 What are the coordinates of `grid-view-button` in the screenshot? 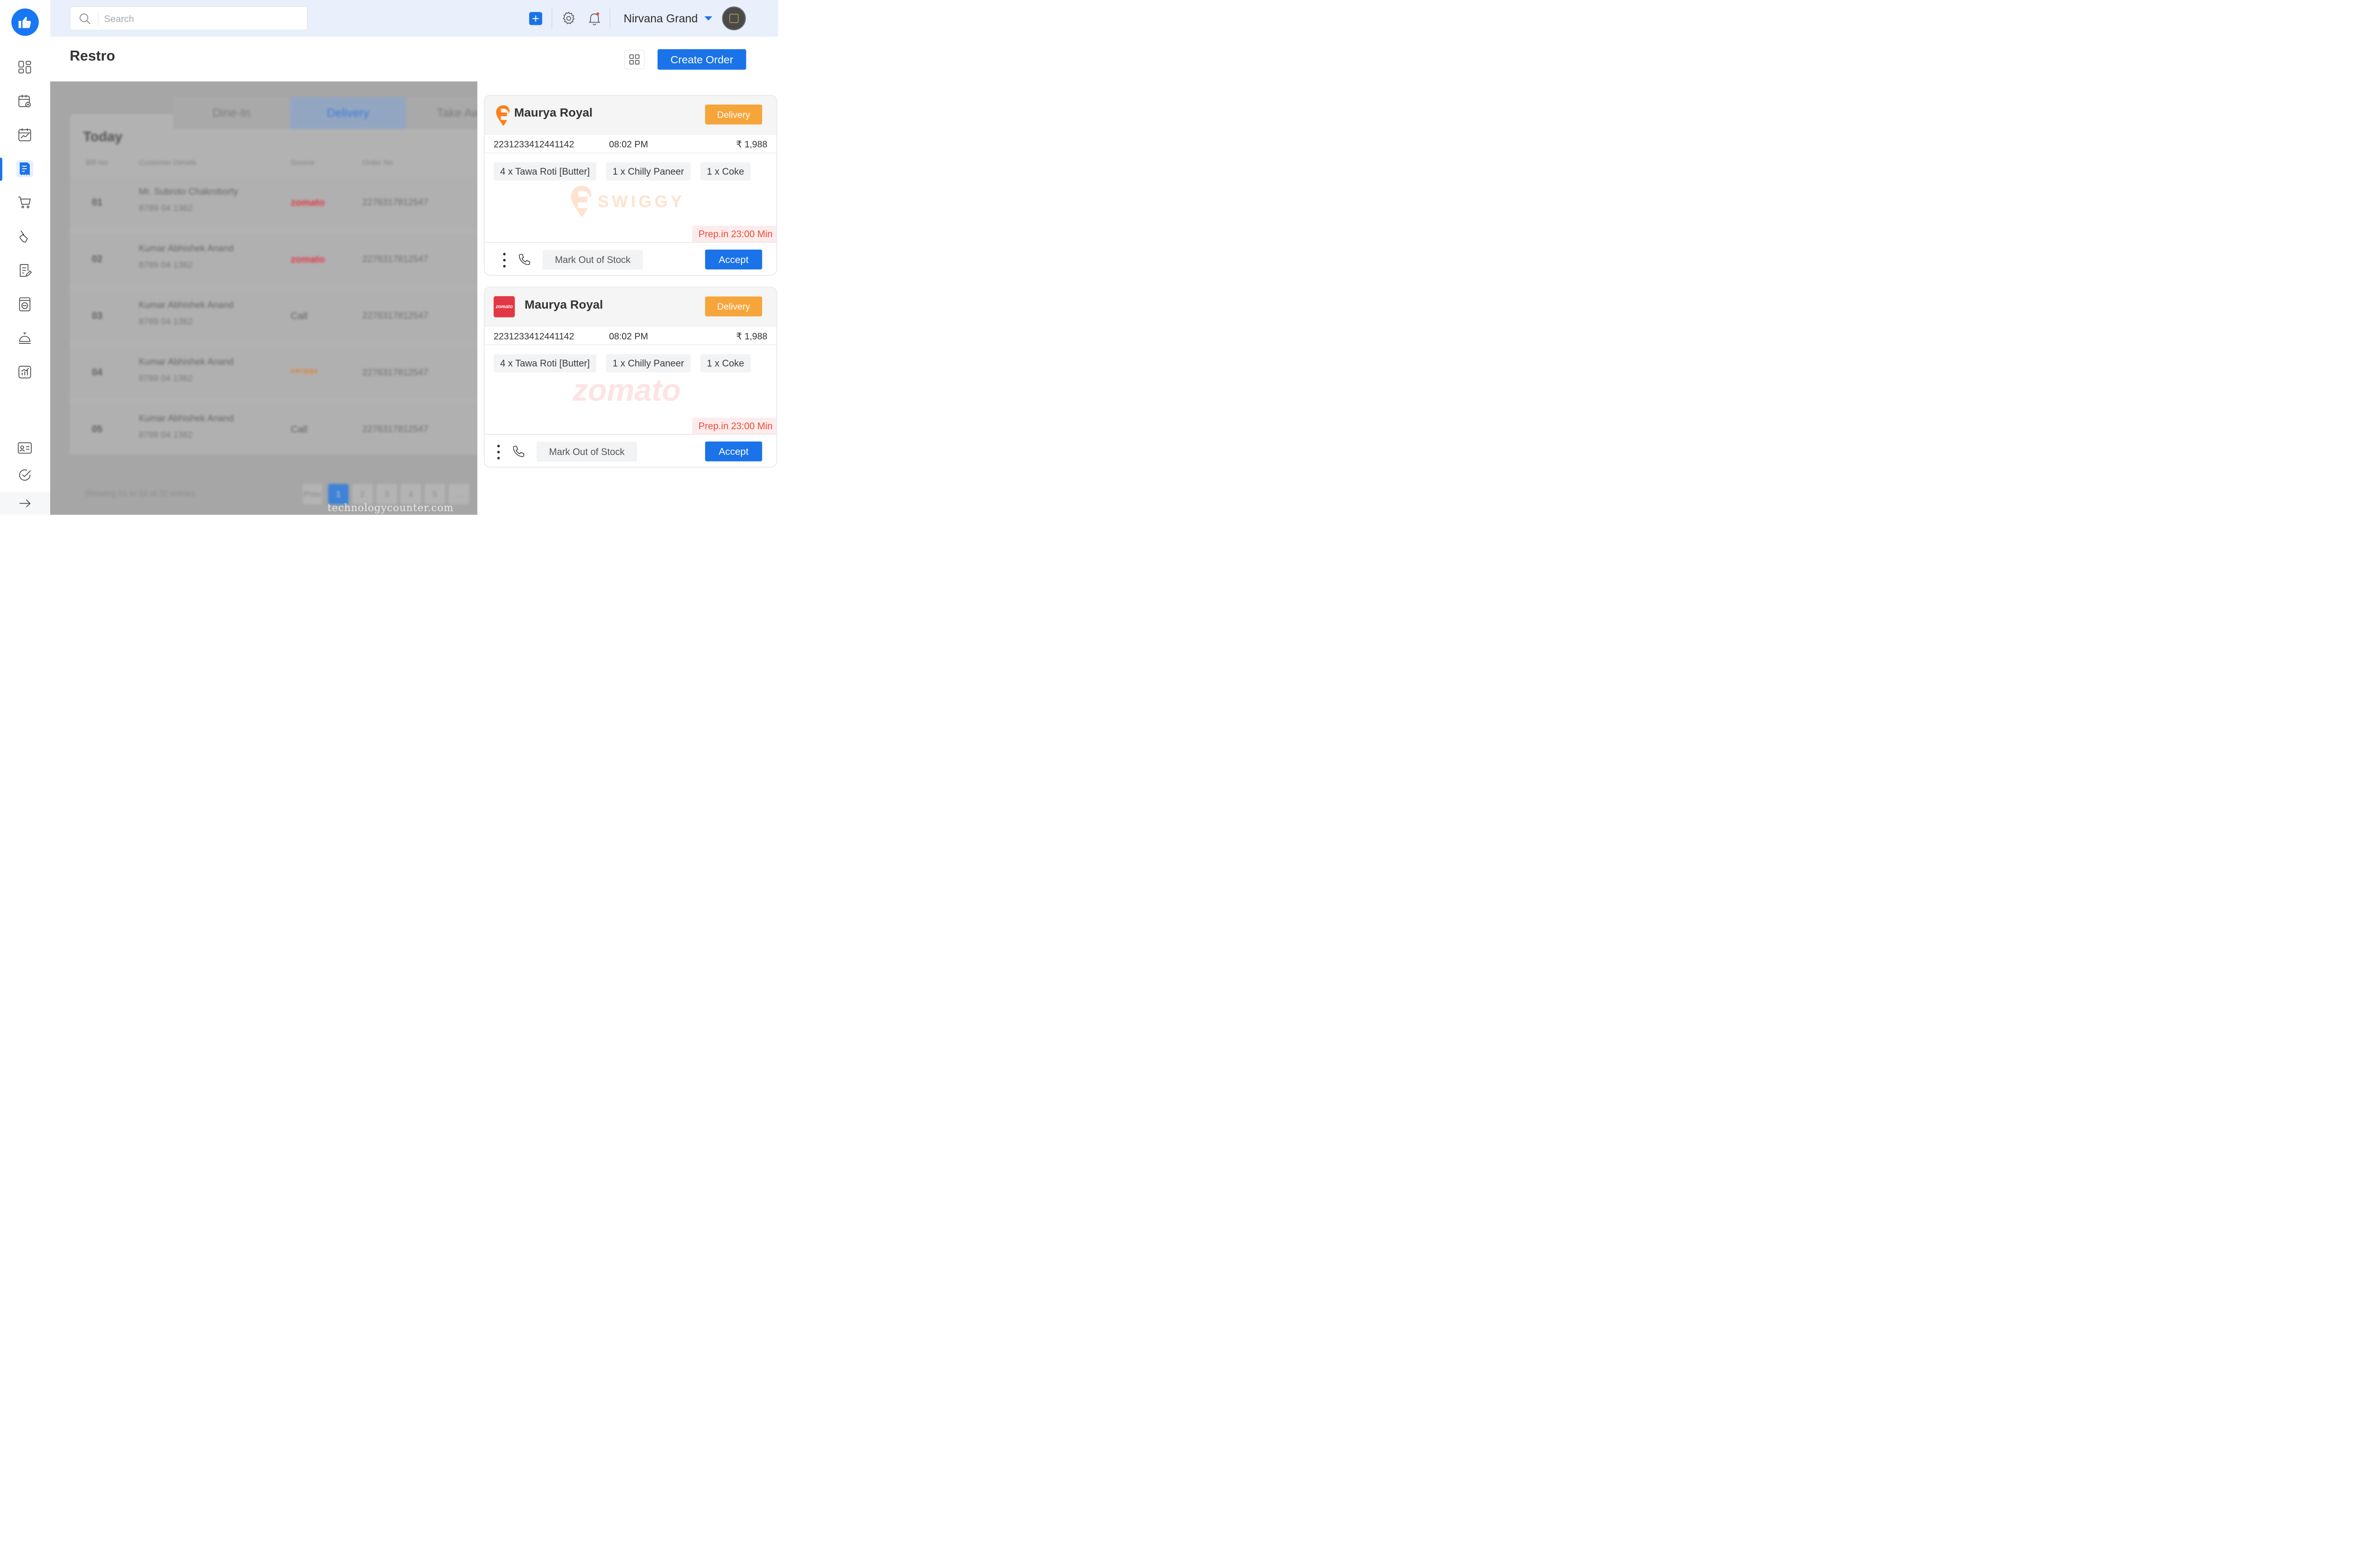 It's located at (634, 59).